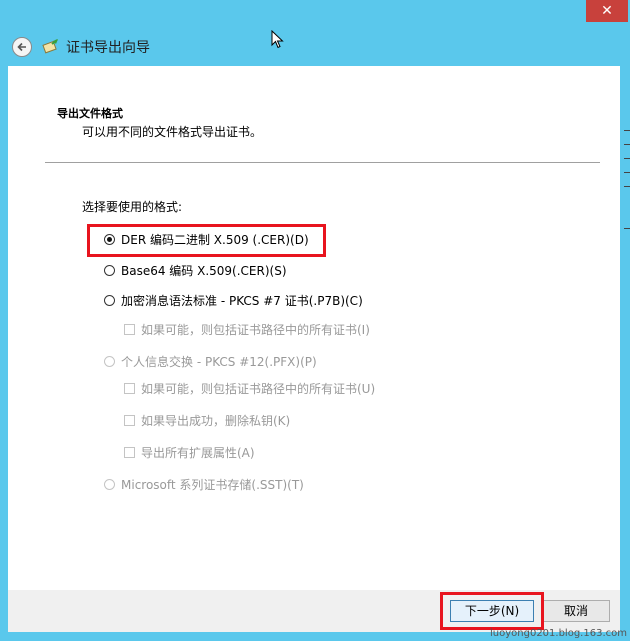 This screenshot has height=641, width=630. Describe the element at coordinates (206, 240) in the screenshot. I see `highlight-der-option` at that location.